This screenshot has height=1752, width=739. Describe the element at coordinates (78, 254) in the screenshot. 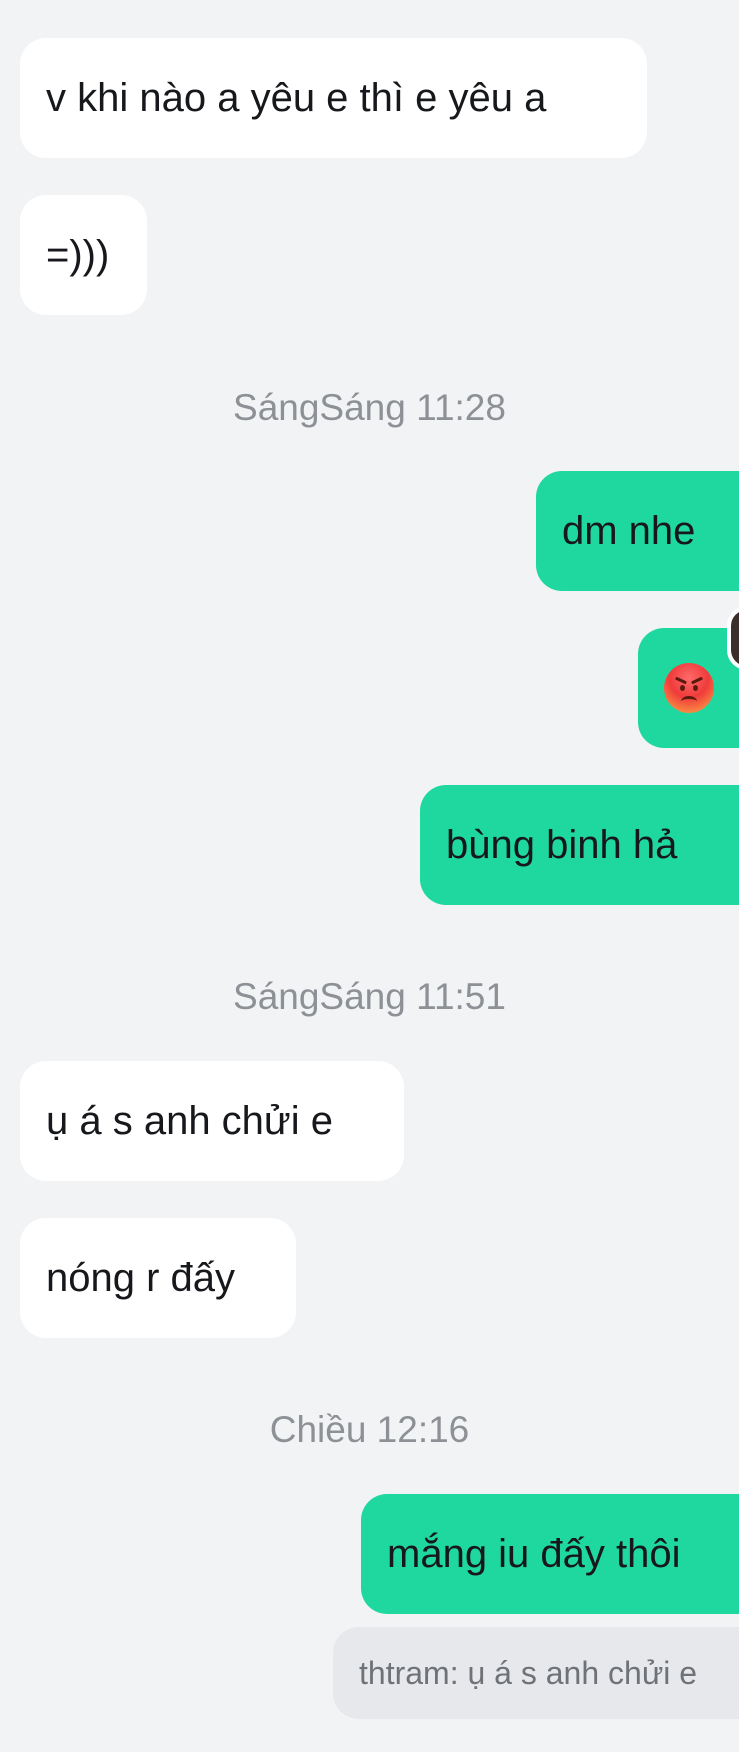

I see `message-text: =)))` at that location.